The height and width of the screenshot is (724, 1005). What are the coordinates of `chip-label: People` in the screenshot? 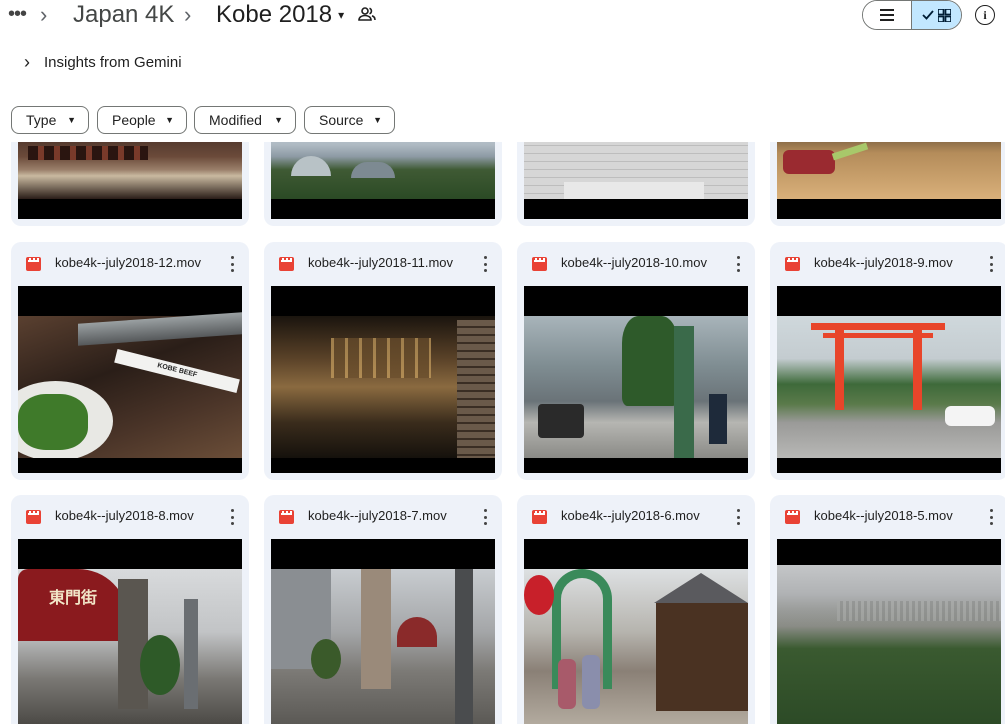 It's located at (134, 120).